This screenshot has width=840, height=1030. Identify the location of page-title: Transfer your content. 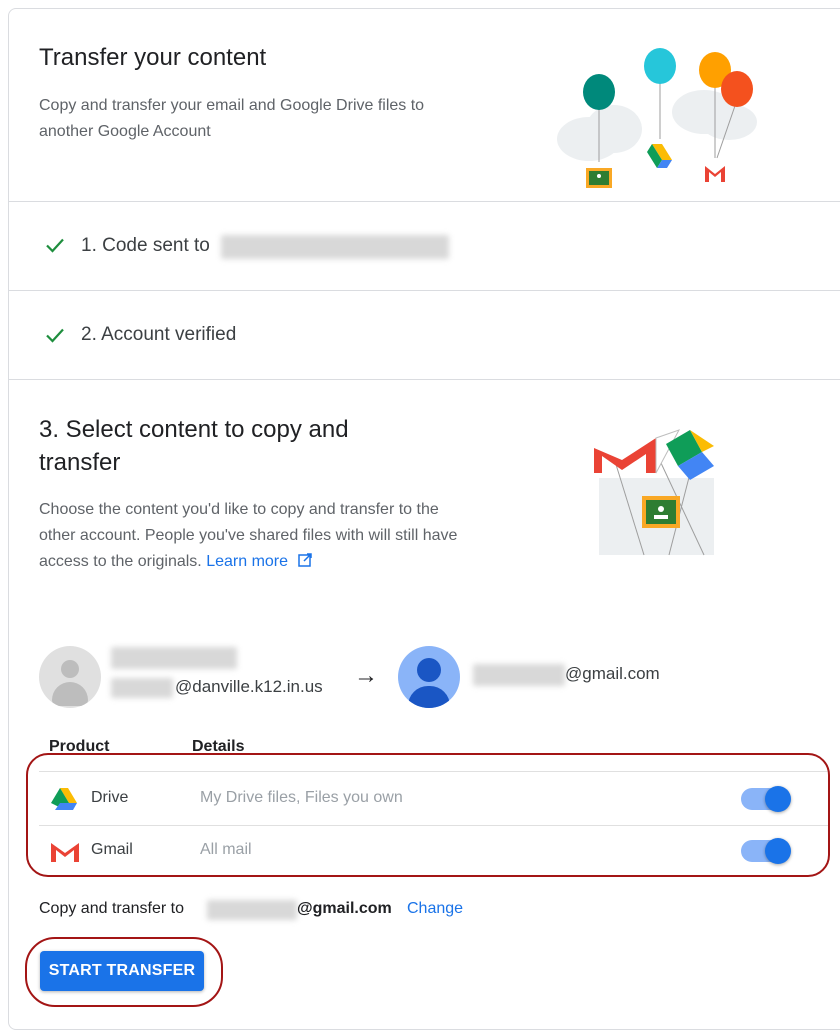
(153, 57).